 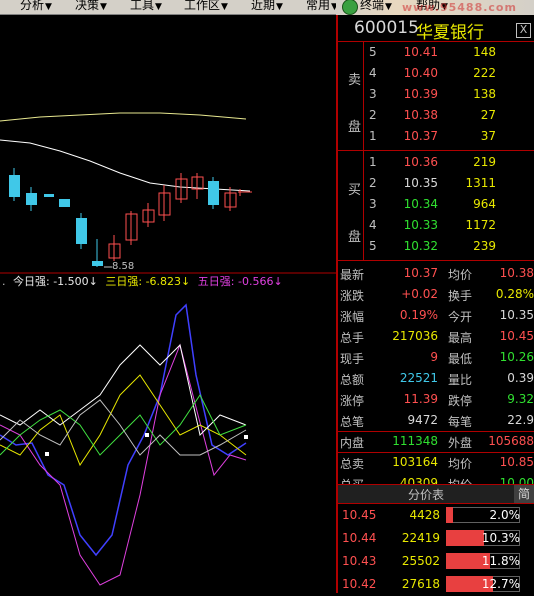 I want to click on watermark-banner: 终端▼ 帮助▼ www.95488.com, so click(x=435, y=7).